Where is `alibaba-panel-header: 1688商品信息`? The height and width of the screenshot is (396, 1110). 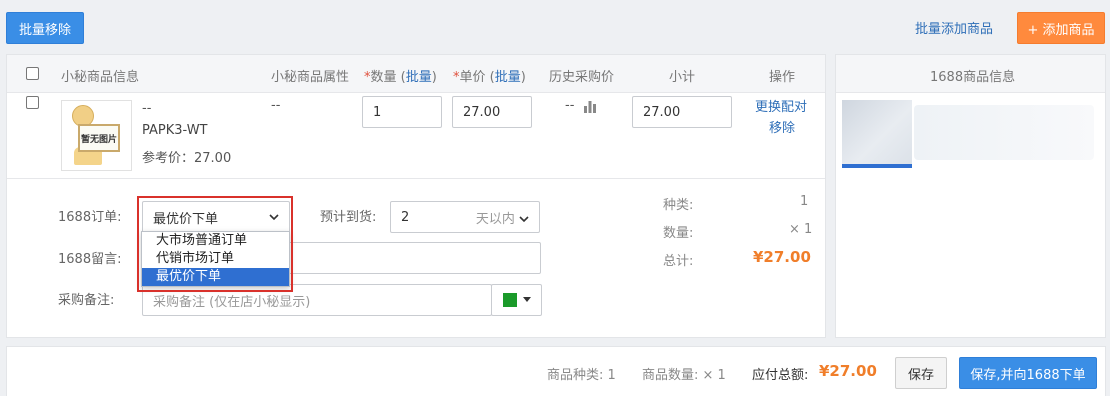 alibaba-panel-header: 1688商品信息 is located at coordinates (973, 77).